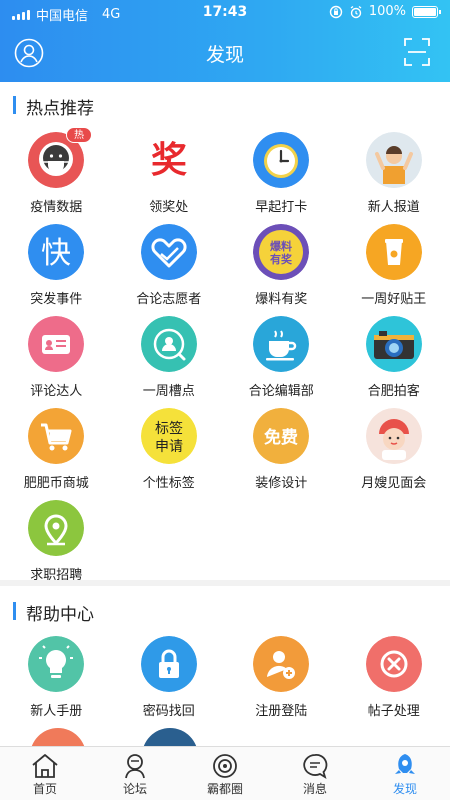 The width and height of the screenshot is (450, 800). I want to click on tile-newbie-manual: 新人手册, so click(56, 682).